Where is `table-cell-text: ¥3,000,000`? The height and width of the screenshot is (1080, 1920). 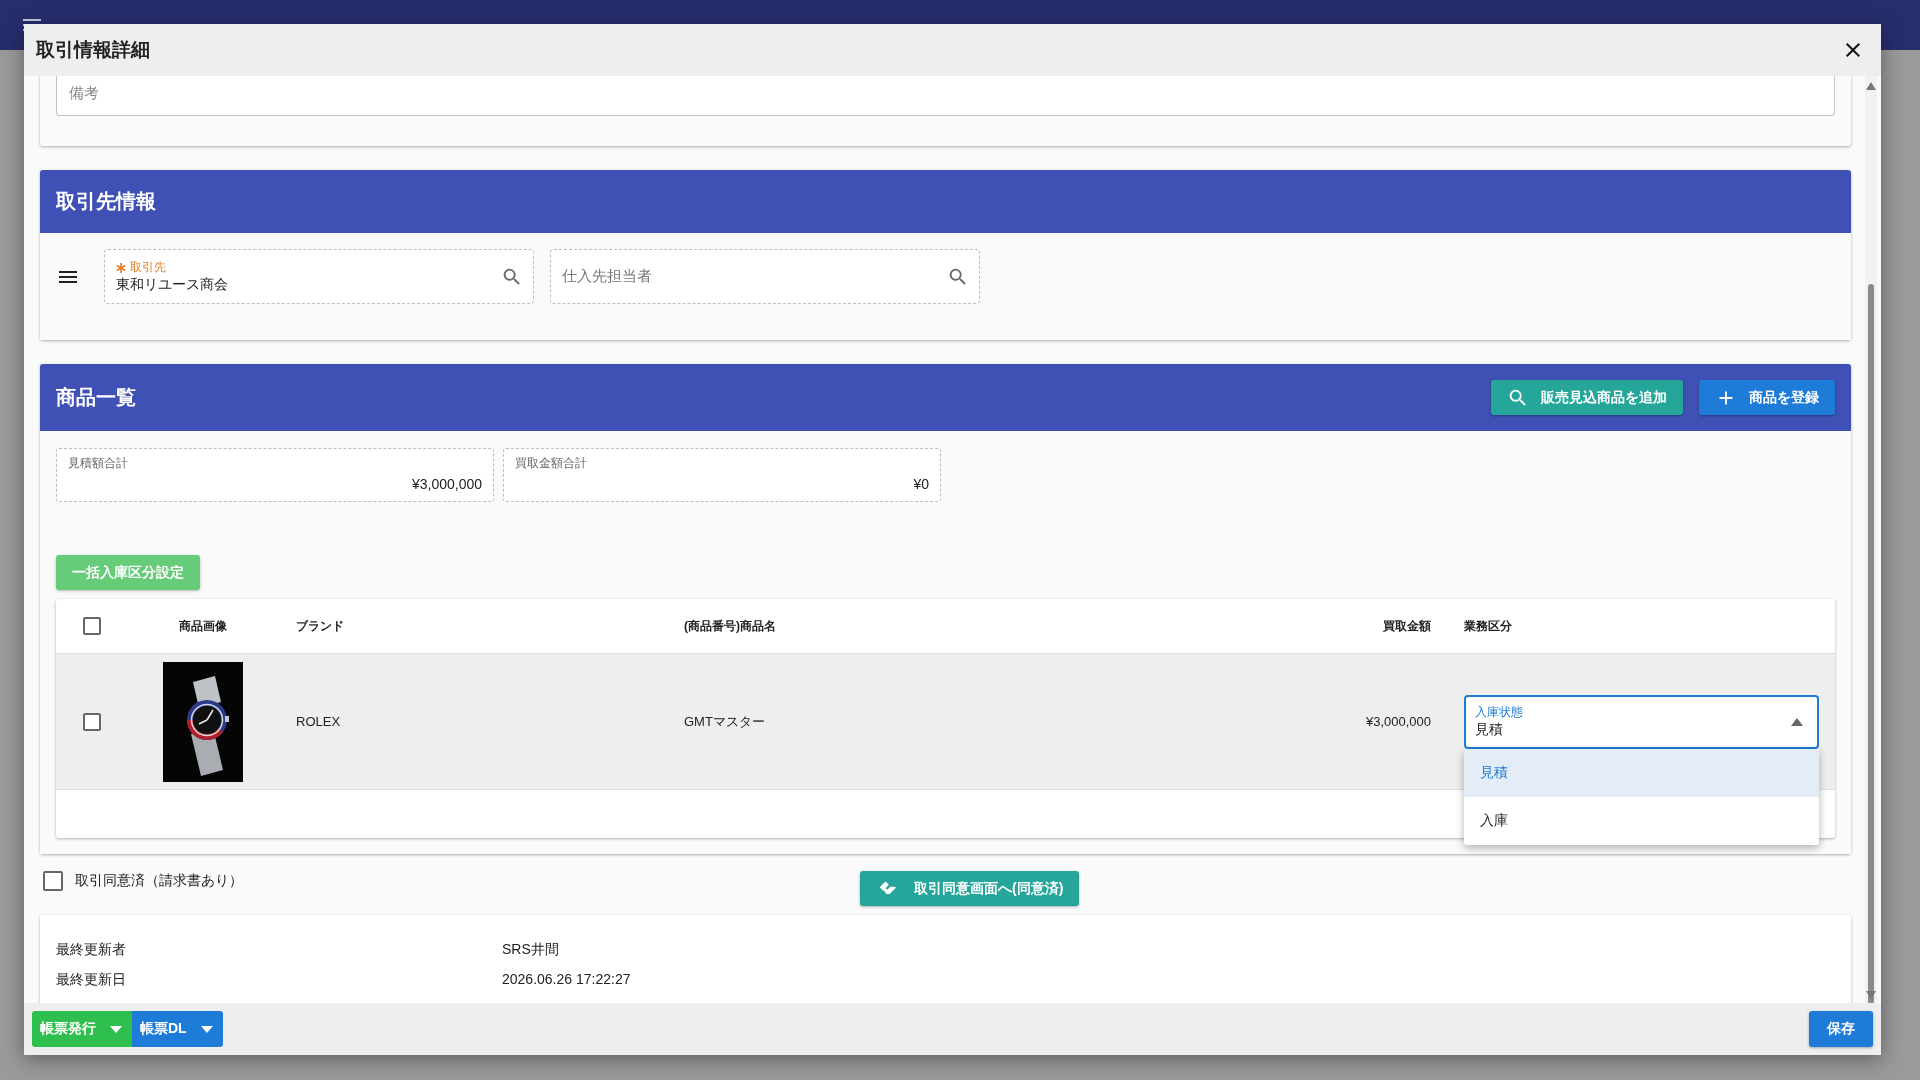 table-cell-text: ¥3,000,000 is located at coordinates (1398, 721).